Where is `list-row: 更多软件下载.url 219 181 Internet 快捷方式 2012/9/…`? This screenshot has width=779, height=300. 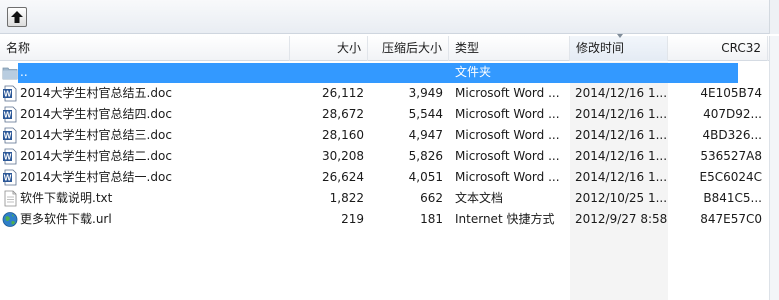 list-row: 更多软件下载.url 219 181 Internet 快捷方式 2012/9/… is located at coordinates (384, 219).